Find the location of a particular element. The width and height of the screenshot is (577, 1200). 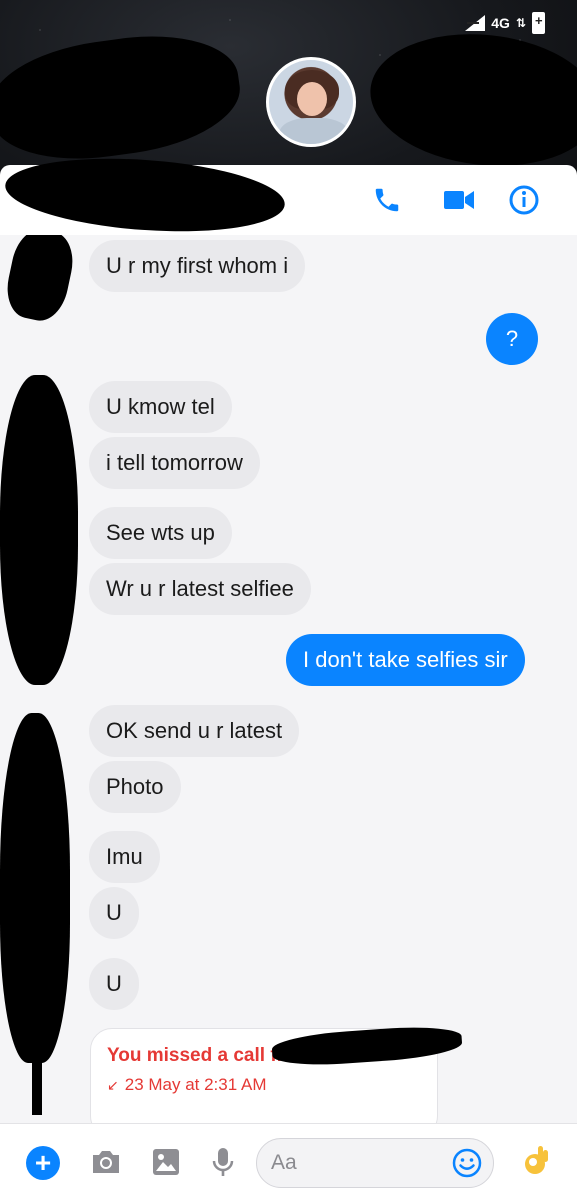

incoming-message: See wts up is located at coordinates (160, 533).